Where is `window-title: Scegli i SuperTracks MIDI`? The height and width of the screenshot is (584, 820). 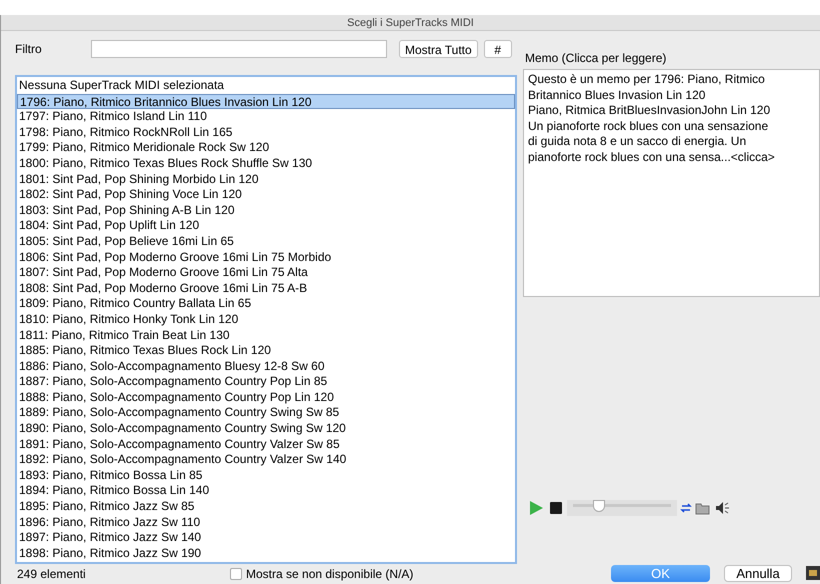
window-title: Scegli i SuperTracks MIDI is located at coordinates (410, 23).